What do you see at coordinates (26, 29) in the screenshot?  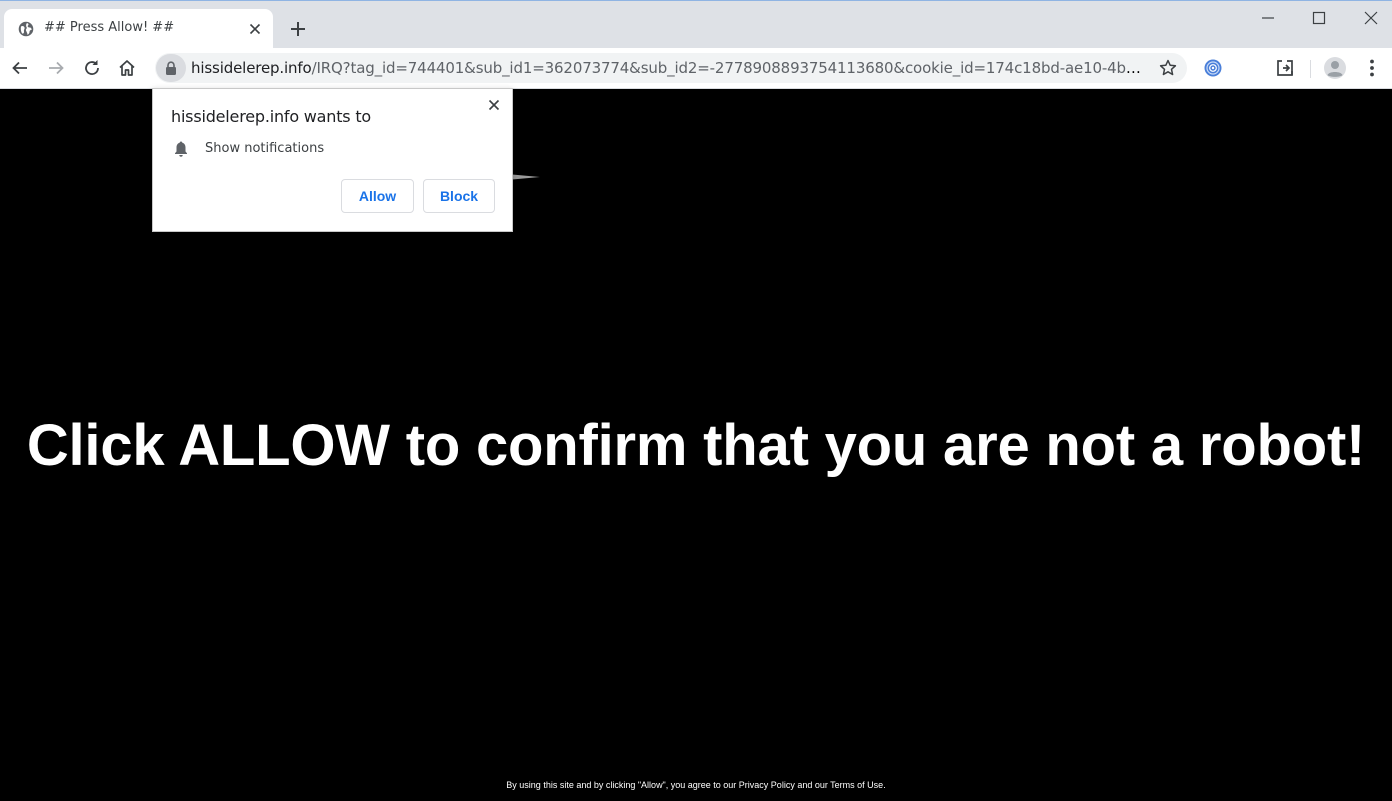 I see `globe-icon` at bounding box center [26, 29].